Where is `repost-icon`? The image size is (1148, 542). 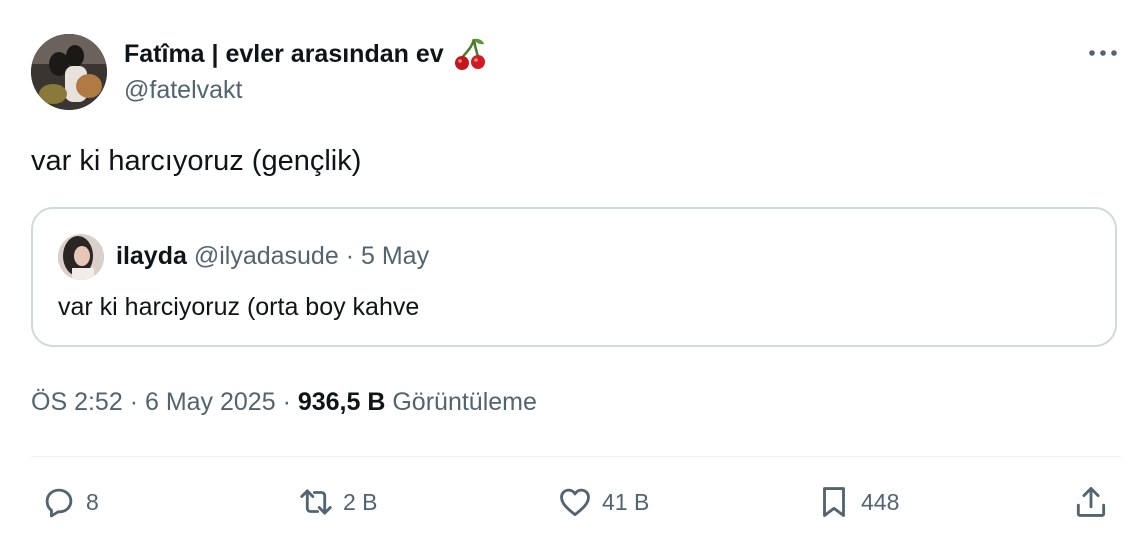
repost-icon is located at coordinates (316, 502).